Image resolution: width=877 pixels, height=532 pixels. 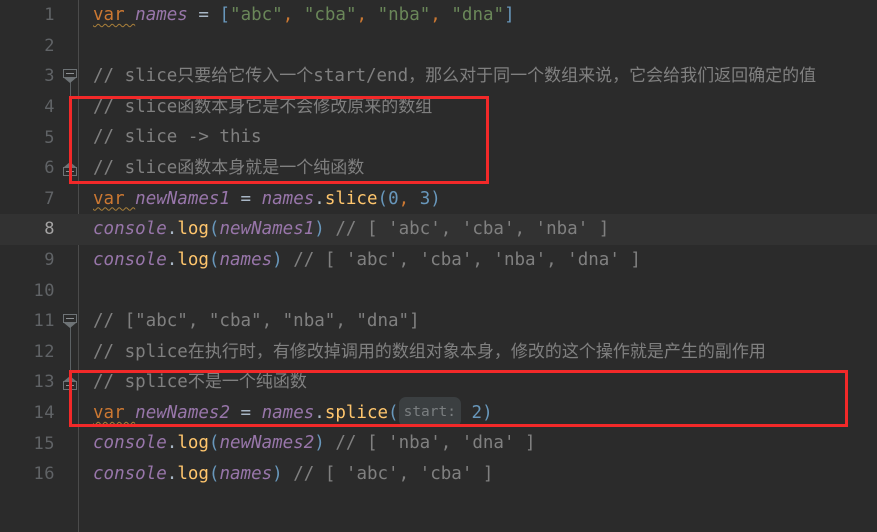 I want to click on code-line-13: 13 // splice 不是一个纯函数, so click(x=438, y=382).